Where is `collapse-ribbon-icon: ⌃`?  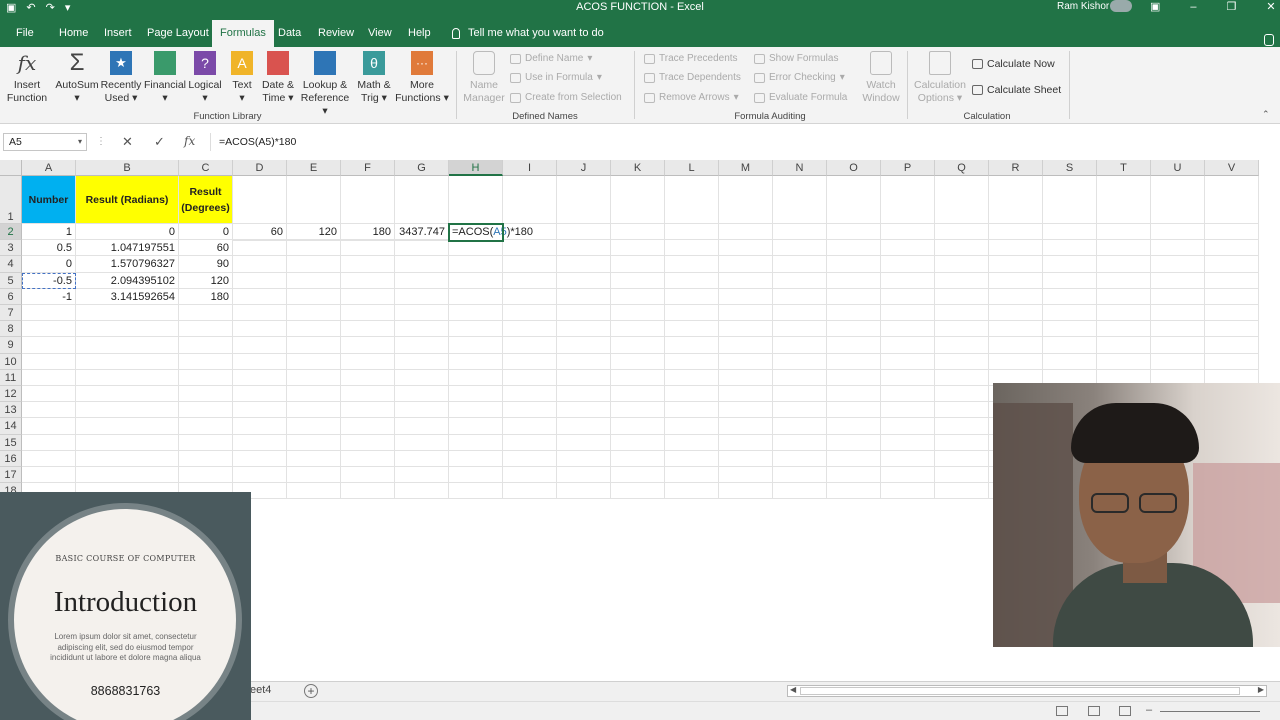 collapse-ribbon-icon: ⌃ is located at coordinates (1266, 114).